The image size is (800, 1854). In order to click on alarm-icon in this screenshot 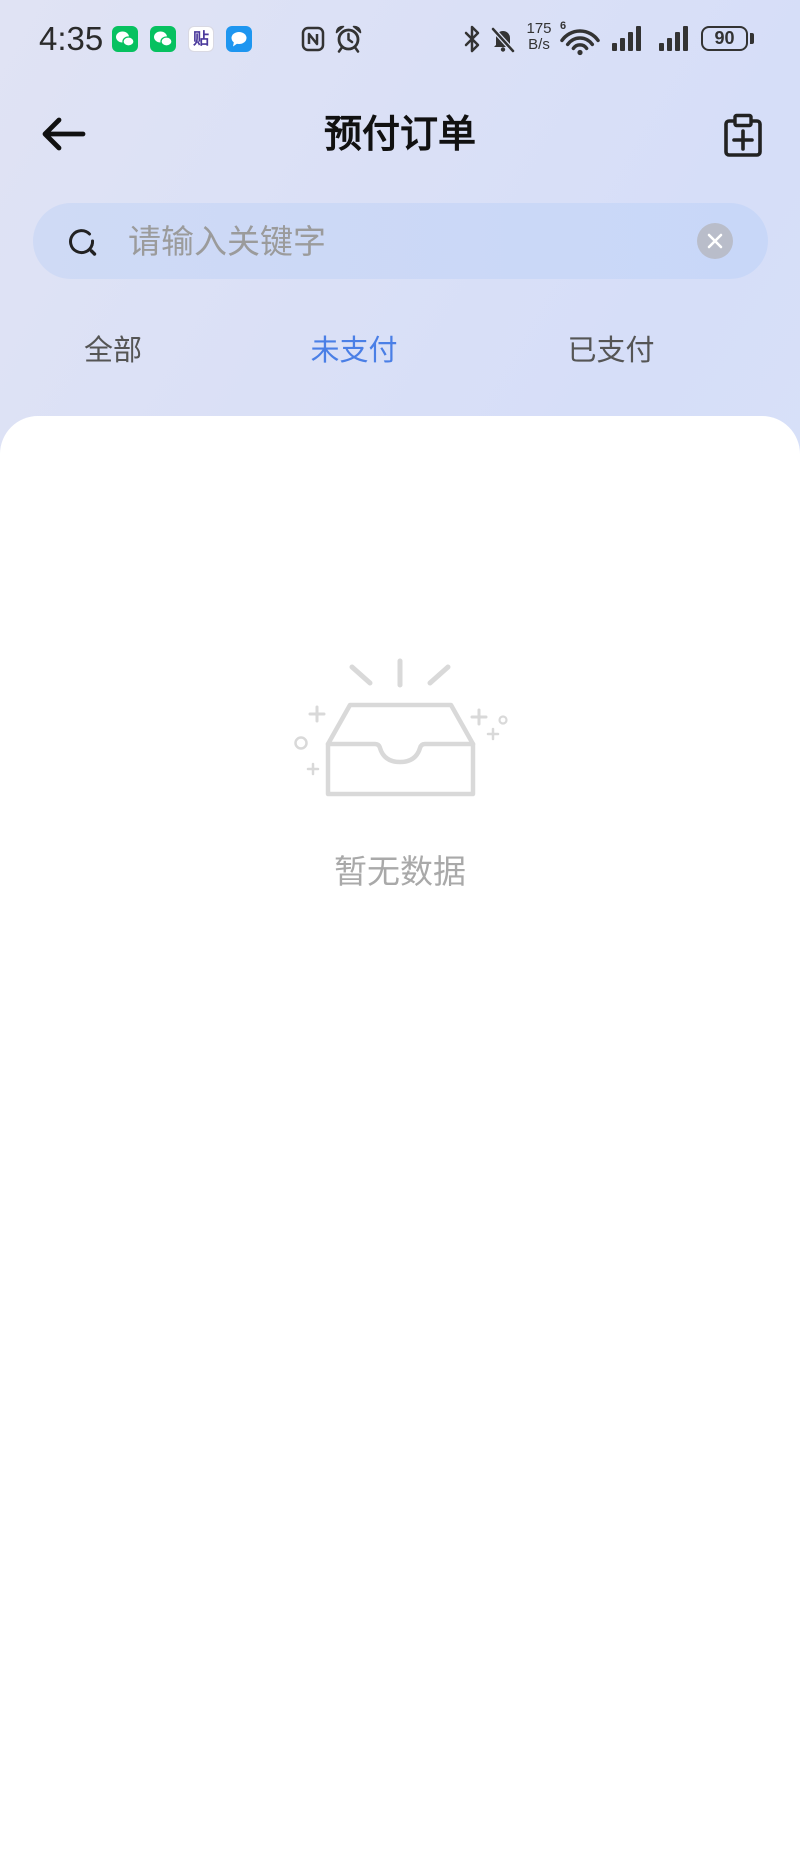, I will do `click(348, 39)`.